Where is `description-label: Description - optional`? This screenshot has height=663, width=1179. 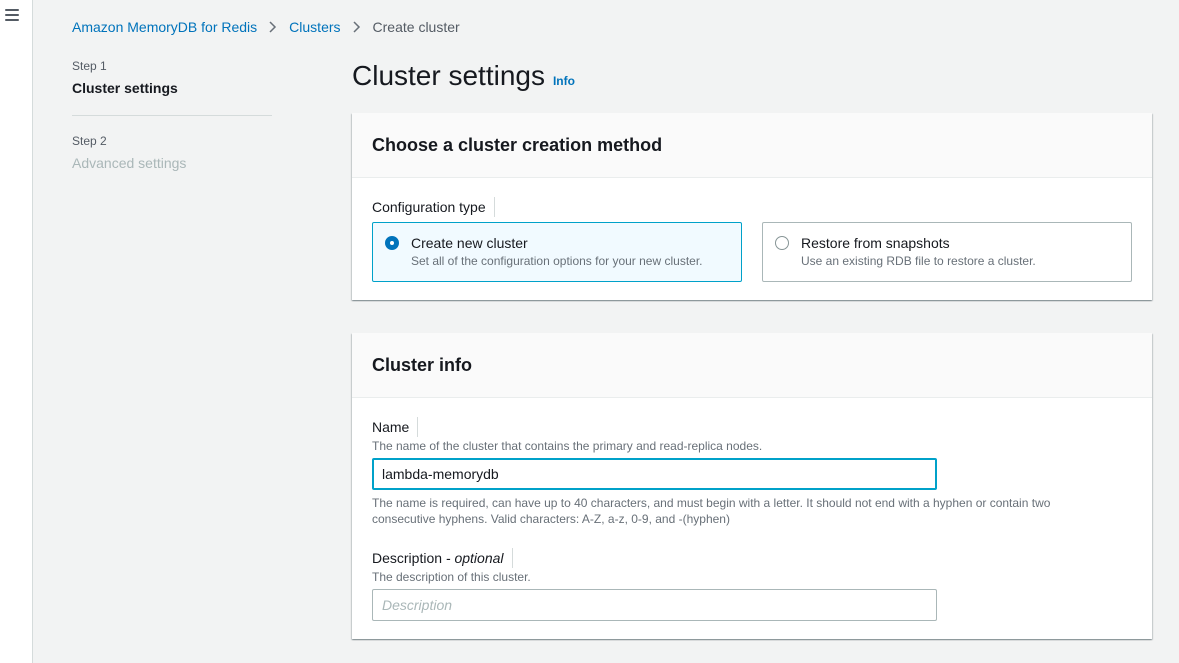
description-label: Description - optional is located at coordinates (442, 558).